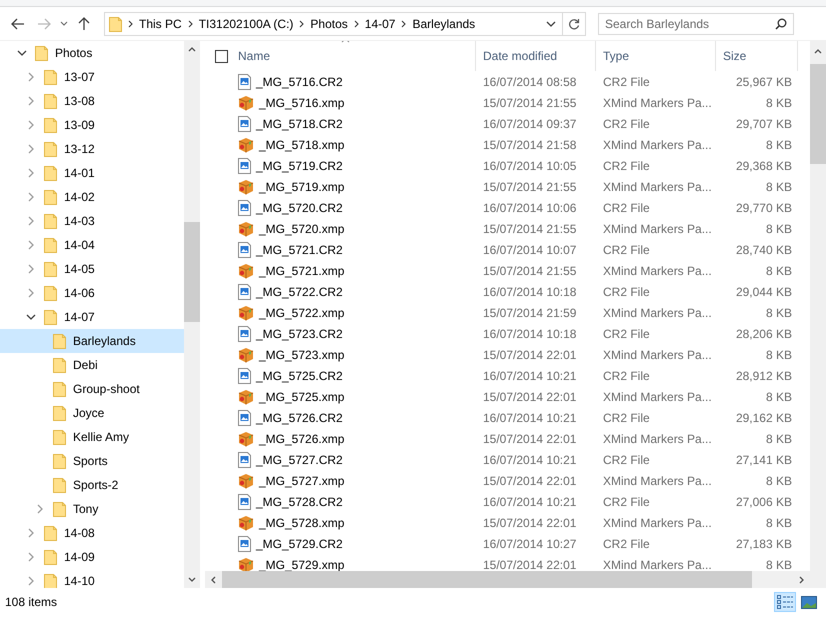 This screenshot has width=826, height=623. Describe the element at coordinates (340, 270) in the screenshot. I see `file-name: _MG_5721.xmp` at that location.